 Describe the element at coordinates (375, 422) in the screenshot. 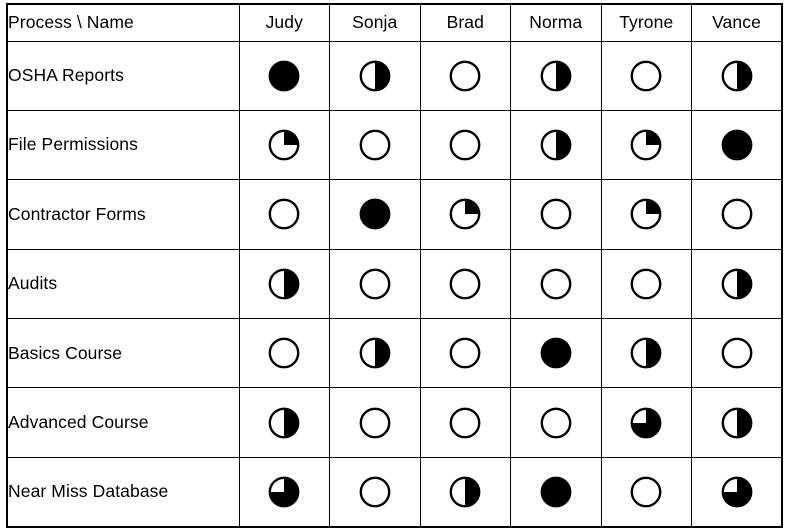

I see `rating-cell-sonja-advanced-course` at that location.